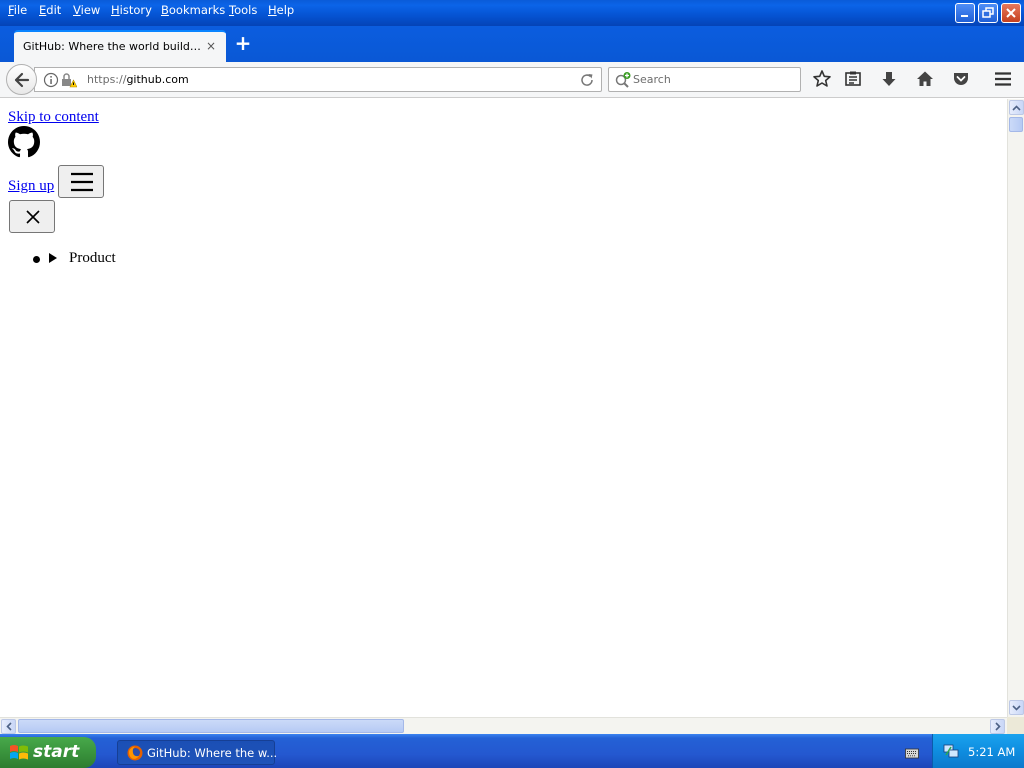 Image resolution: width=1024 pixels, height=768 pixels. I want to click on firefox-icon, so click(135, 753).